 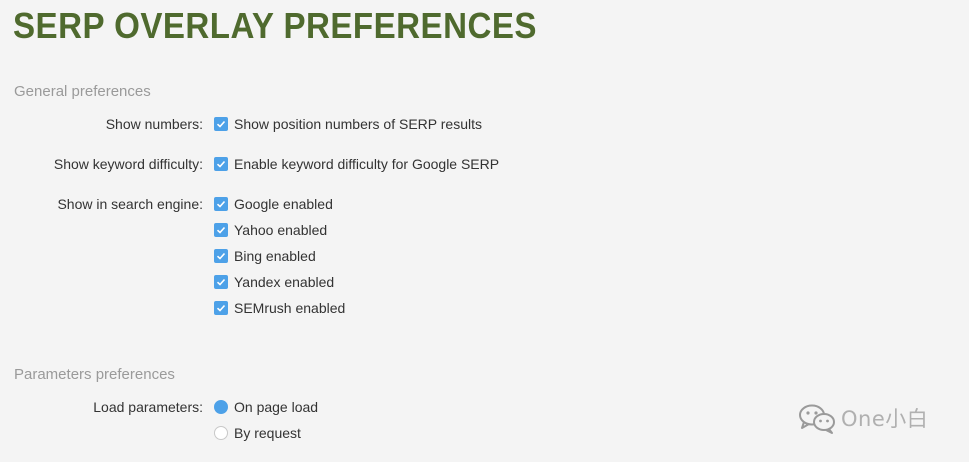 I want to click on by-request-radio: By request, so click(x=257, y=433).